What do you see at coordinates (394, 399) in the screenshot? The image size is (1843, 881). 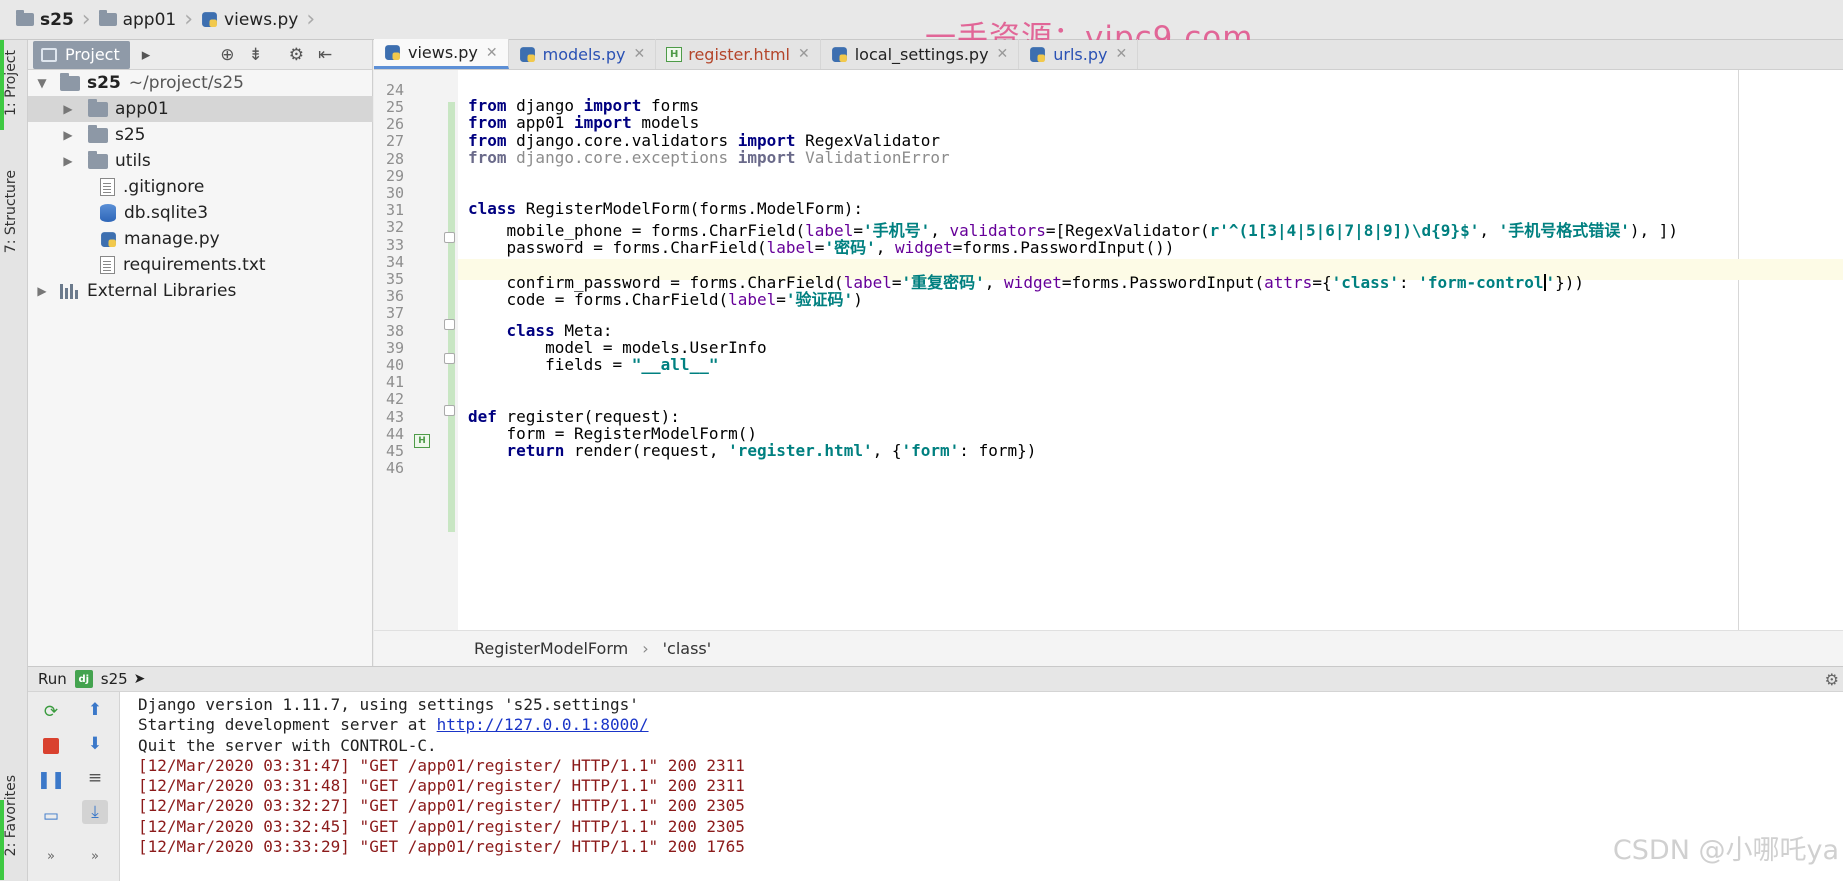 I see `line-number: 42` at bounding box center [394, 399].